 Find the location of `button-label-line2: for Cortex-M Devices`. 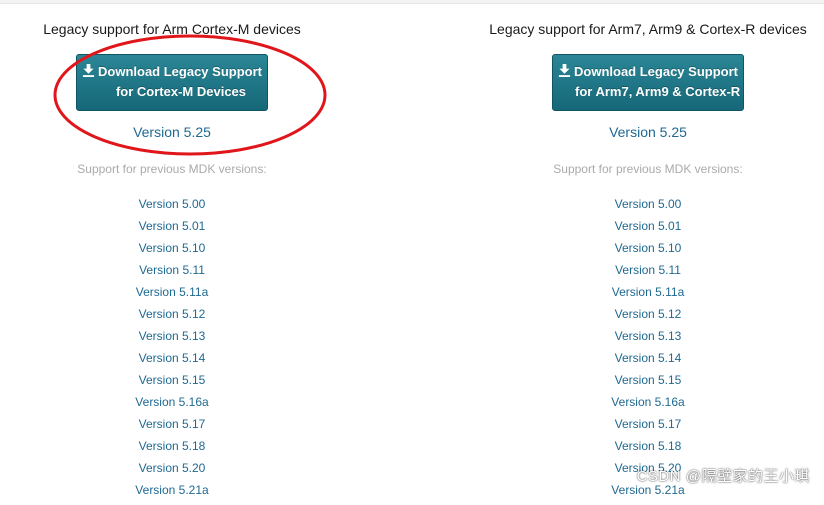

button-label-line2: for Cortex-M Devices is located at coordinates (181, 91).